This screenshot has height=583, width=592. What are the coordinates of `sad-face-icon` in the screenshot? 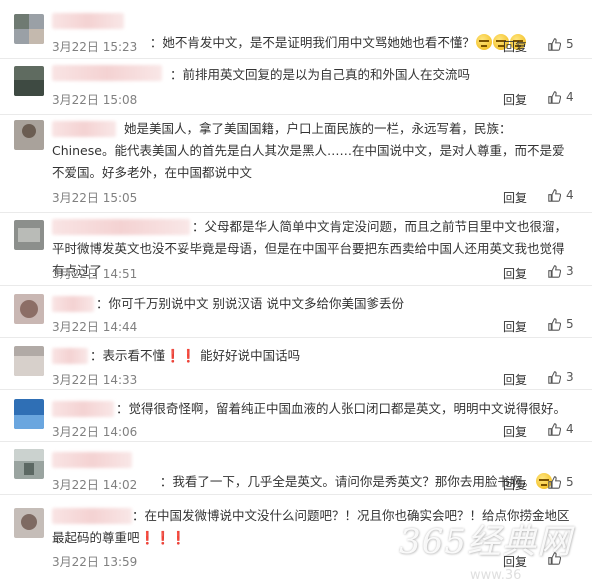 It's located at (483, 42).